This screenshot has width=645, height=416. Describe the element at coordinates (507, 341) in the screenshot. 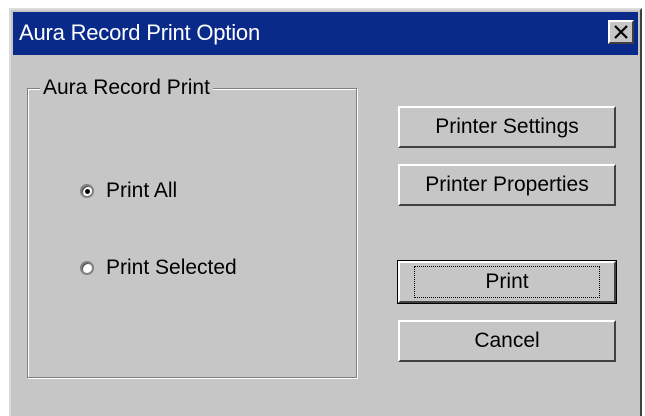

I see `cancel-button: Cancel` at that location.